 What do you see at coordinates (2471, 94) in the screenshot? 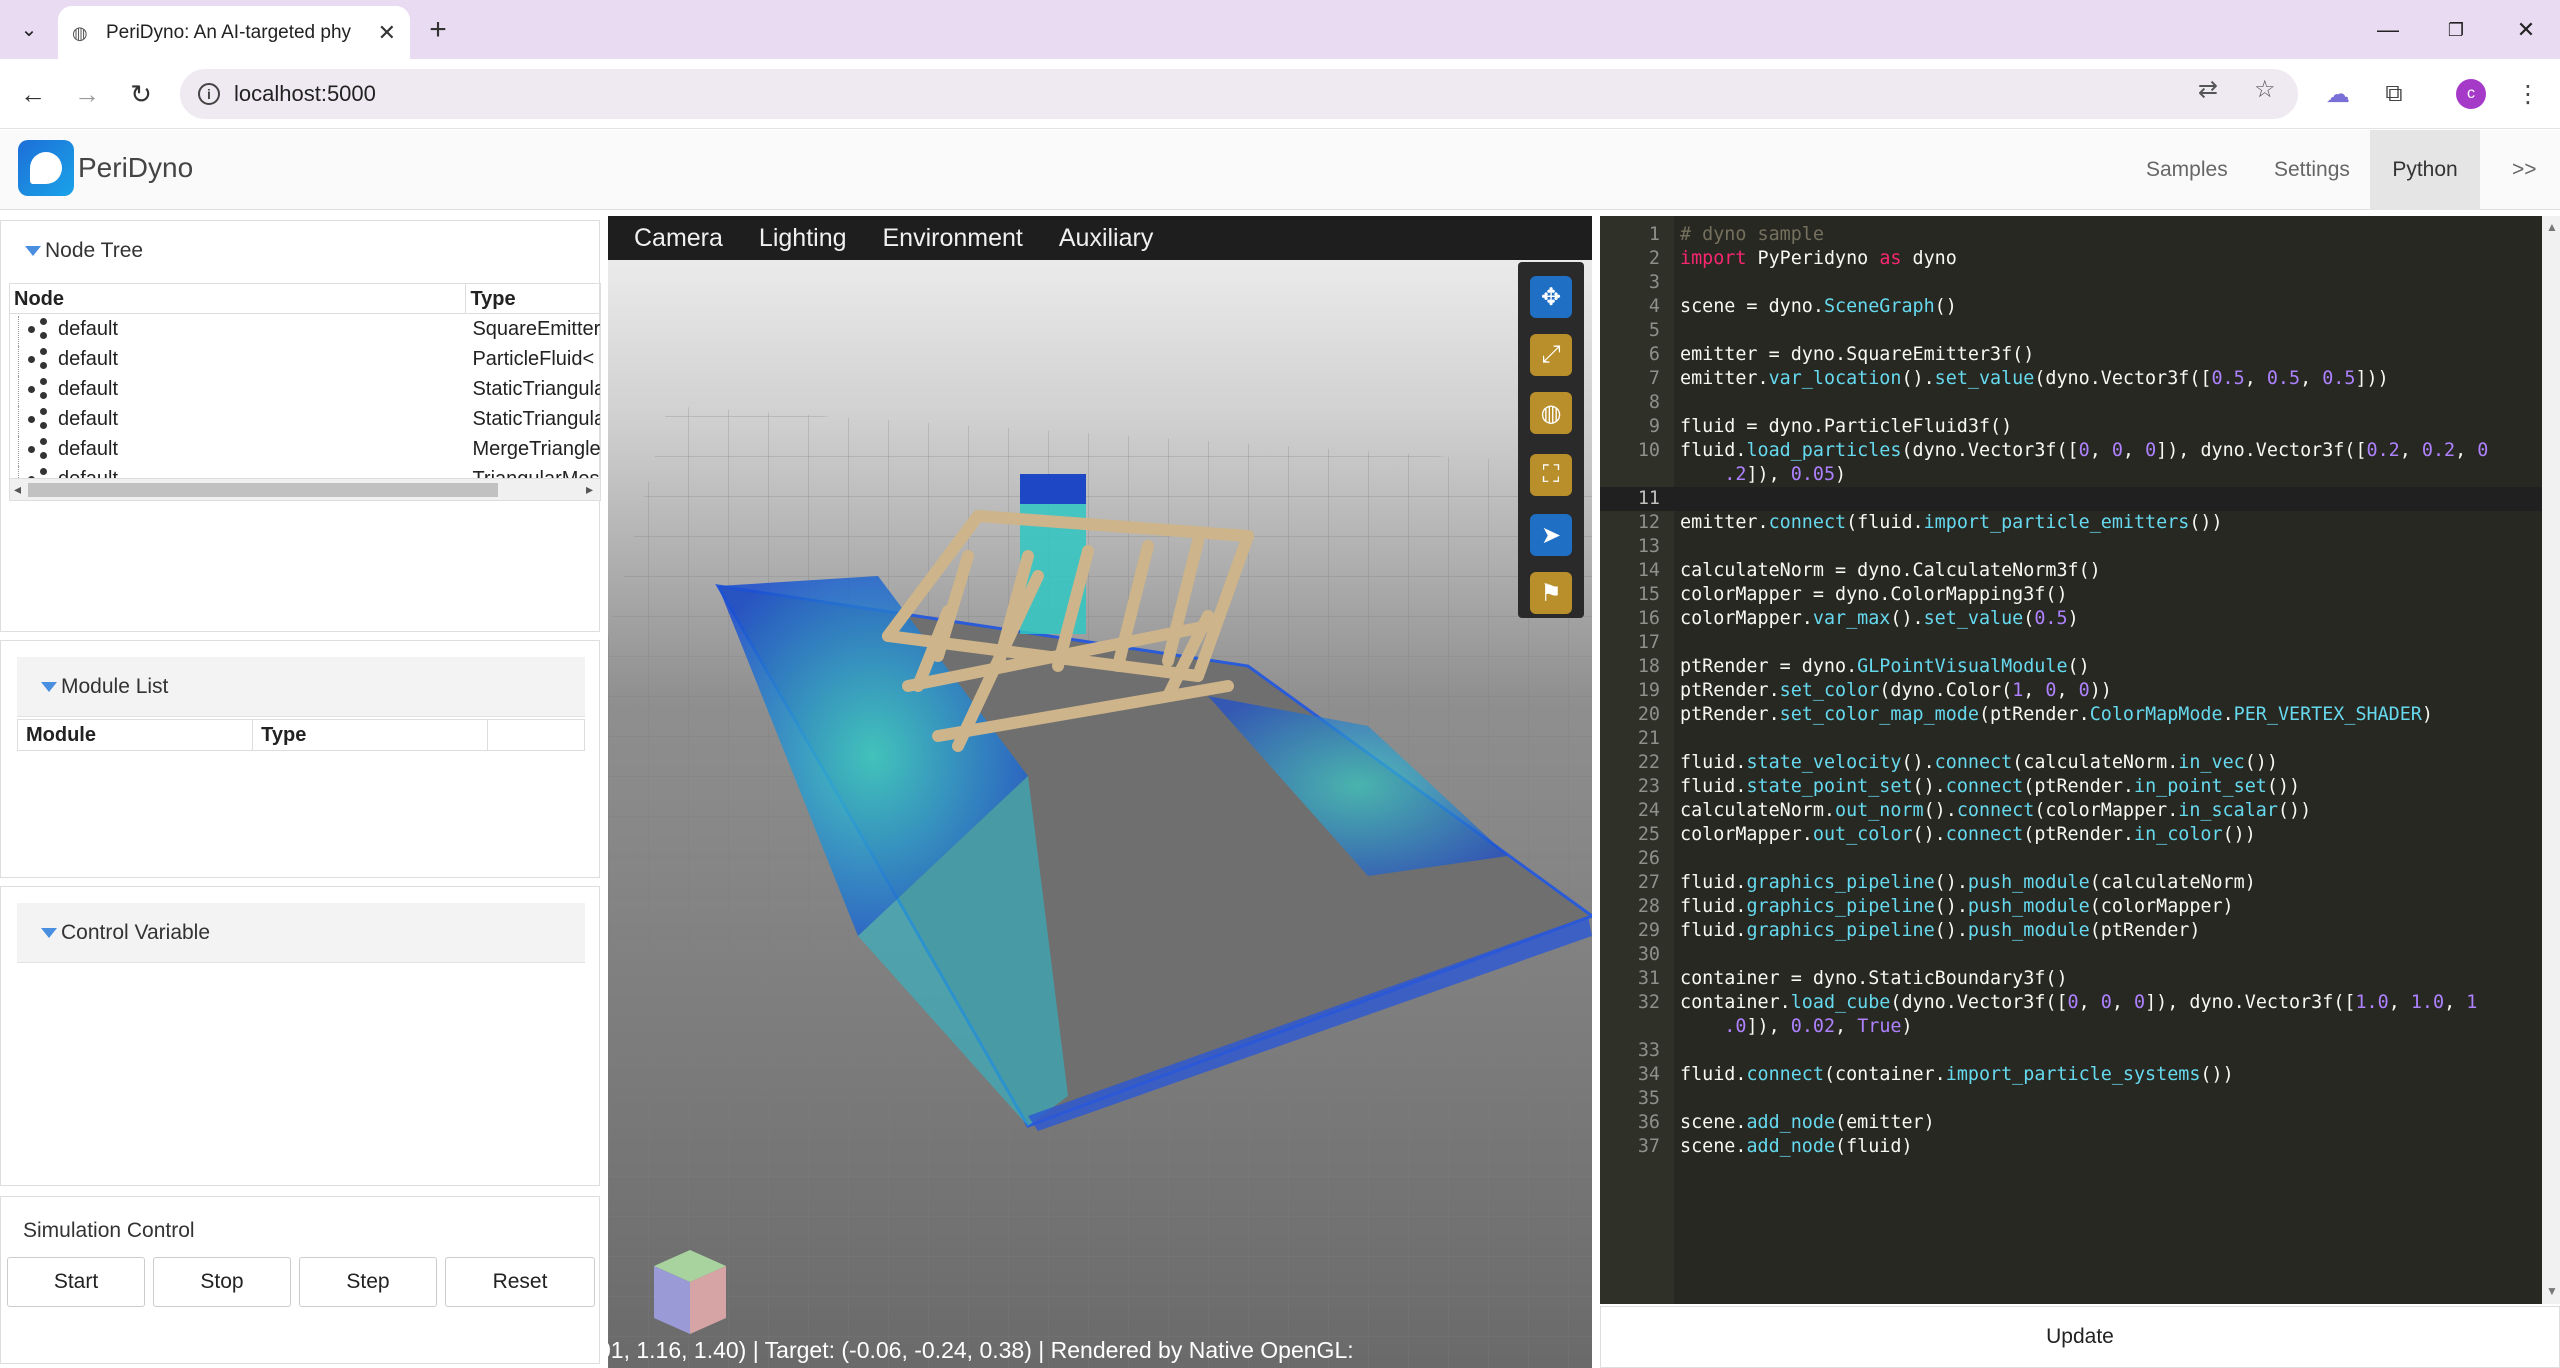
I see `profile-avatar: c` at bounding box center [2471, 94].